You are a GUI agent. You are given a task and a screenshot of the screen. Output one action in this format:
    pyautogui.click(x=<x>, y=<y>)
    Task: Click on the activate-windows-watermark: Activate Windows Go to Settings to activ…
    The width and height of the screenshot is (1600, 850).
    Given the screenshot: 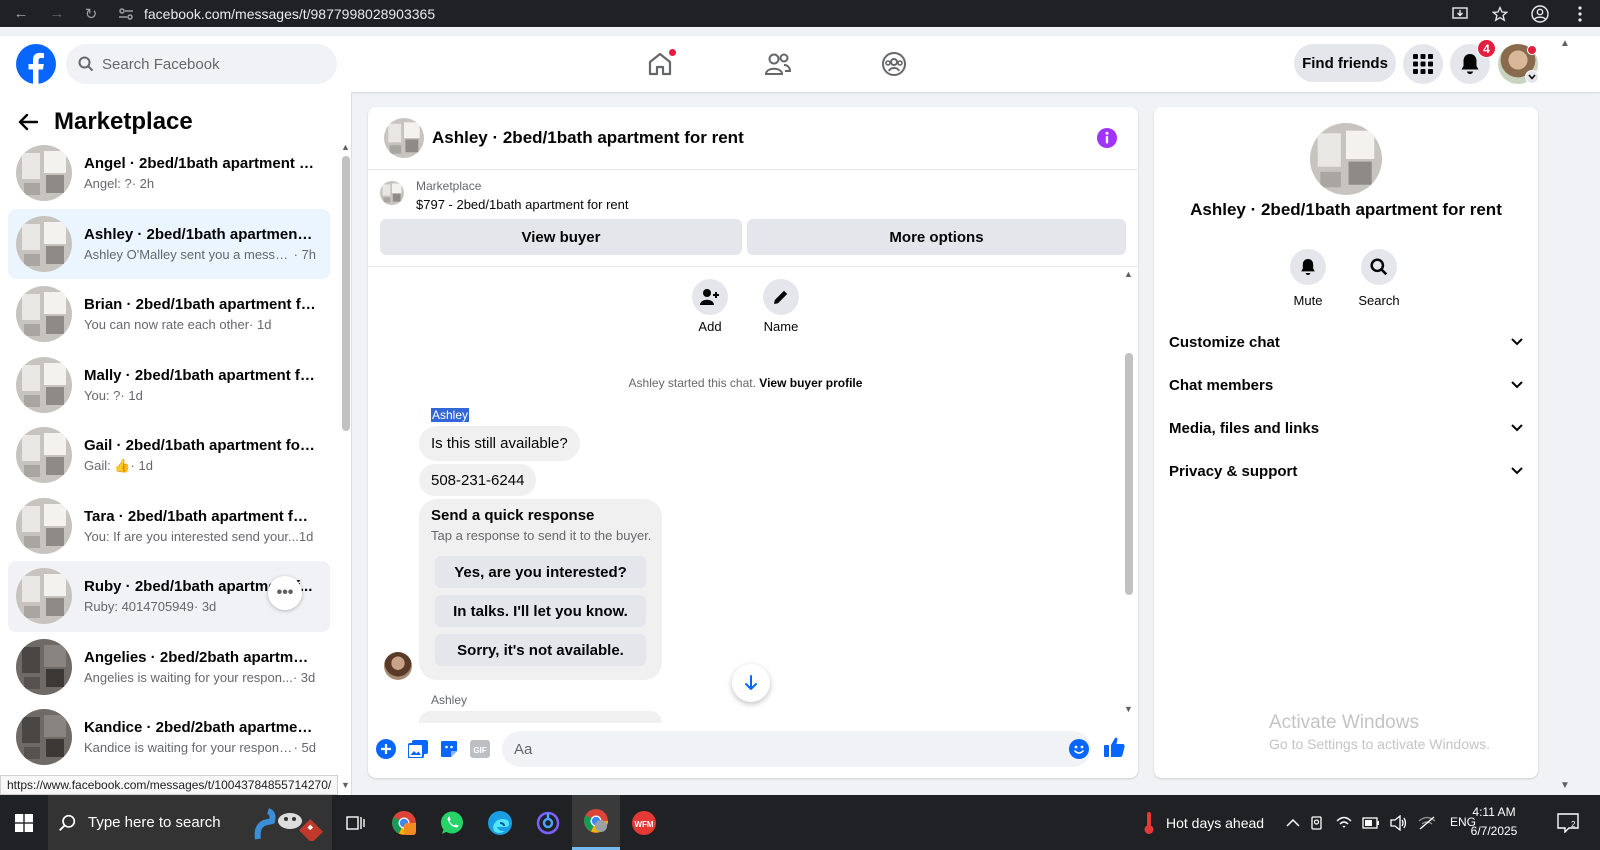 What is the action you would take?
    pyautogui.click(x=1379, y=732)
    